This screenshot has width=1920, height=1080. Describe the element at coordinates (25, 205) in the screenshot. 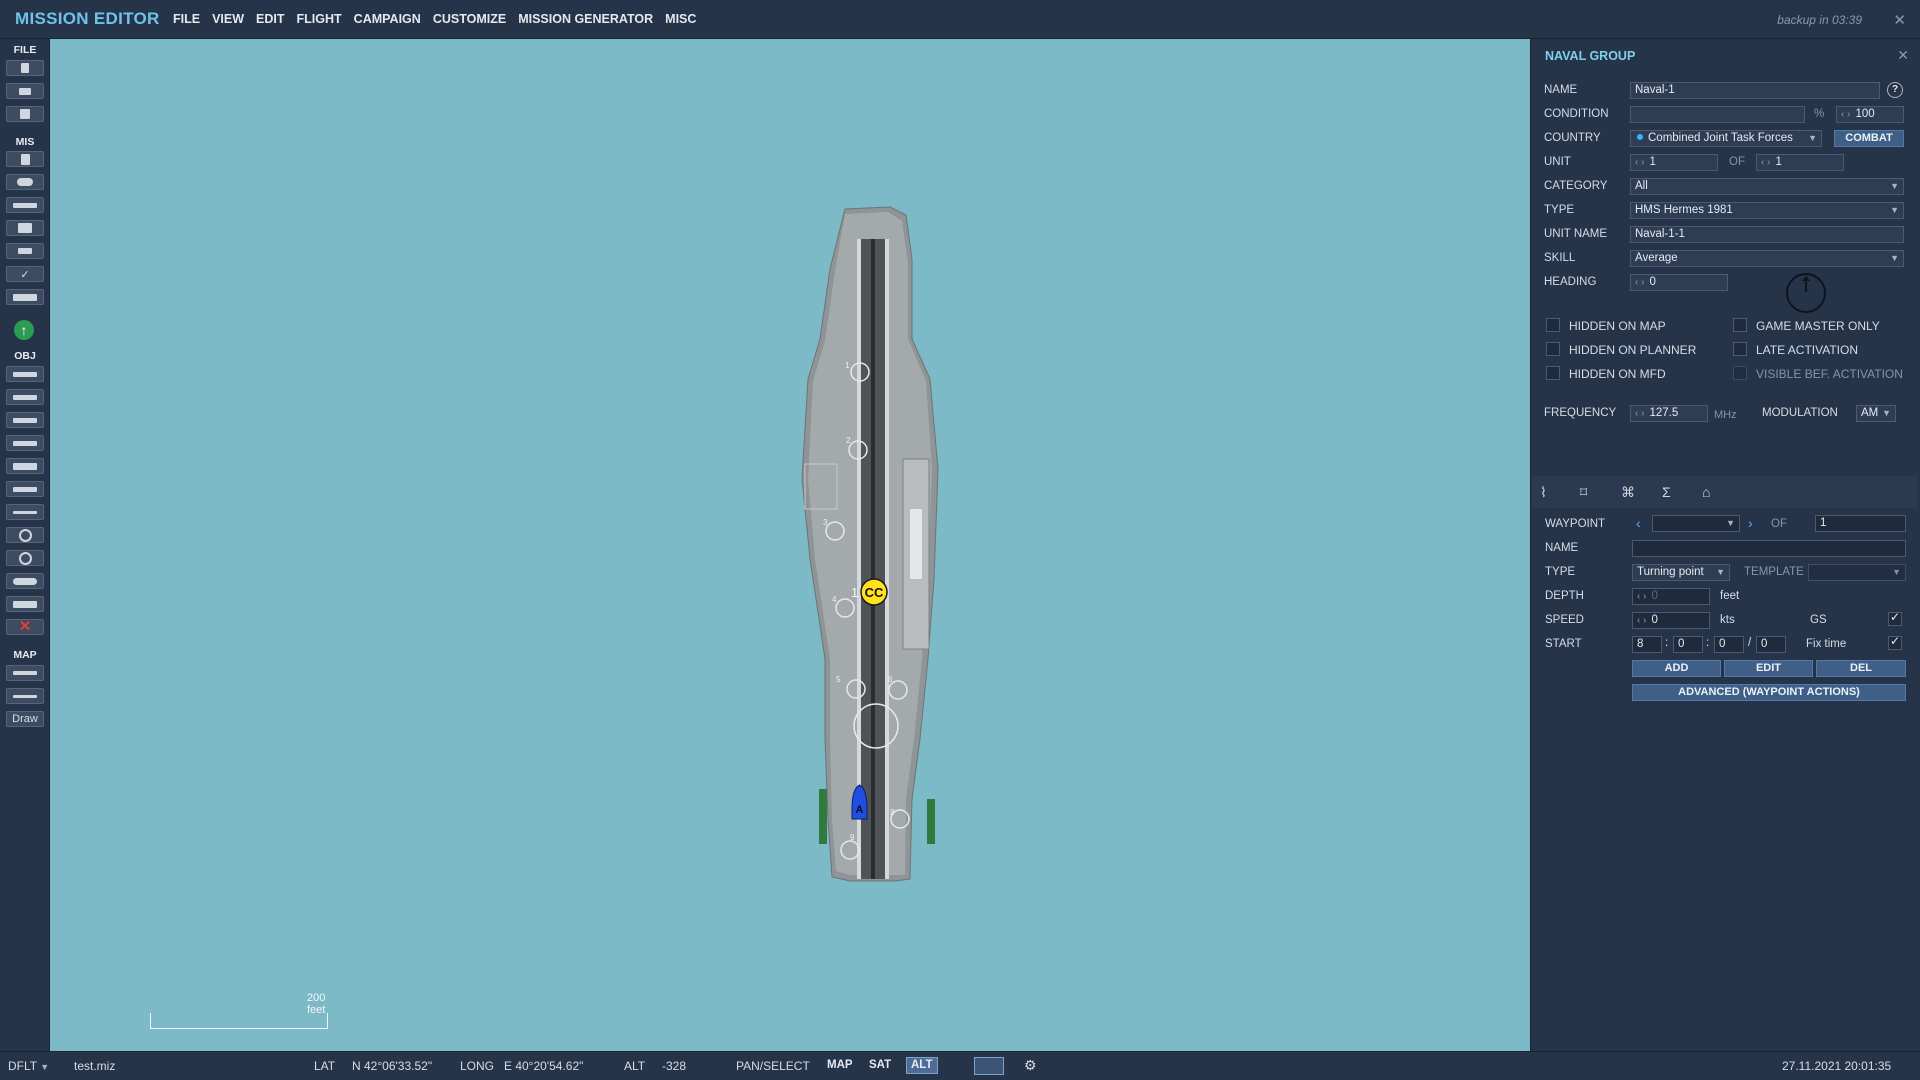

I see `triggers-icon` at that location.